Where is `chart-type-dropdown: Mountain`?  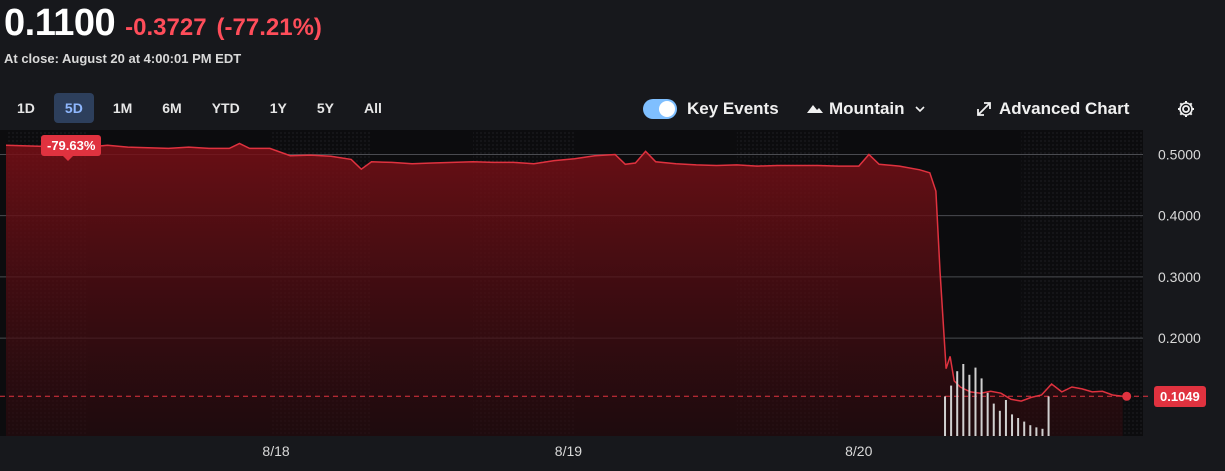
chart-type-dropdown: Mountain is located at coordinates (866, 109).